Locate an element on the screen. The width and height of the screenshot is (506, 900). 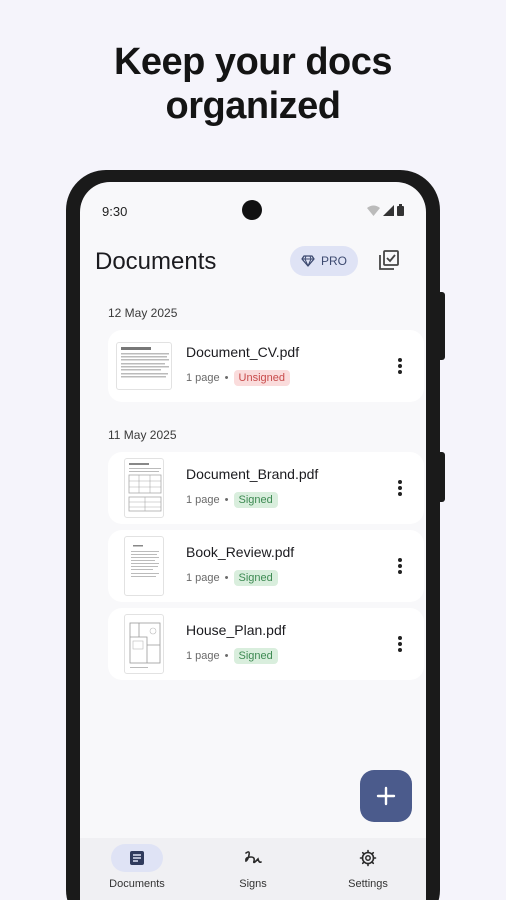
nav-label: Documents is located at coordinates (137, 884).